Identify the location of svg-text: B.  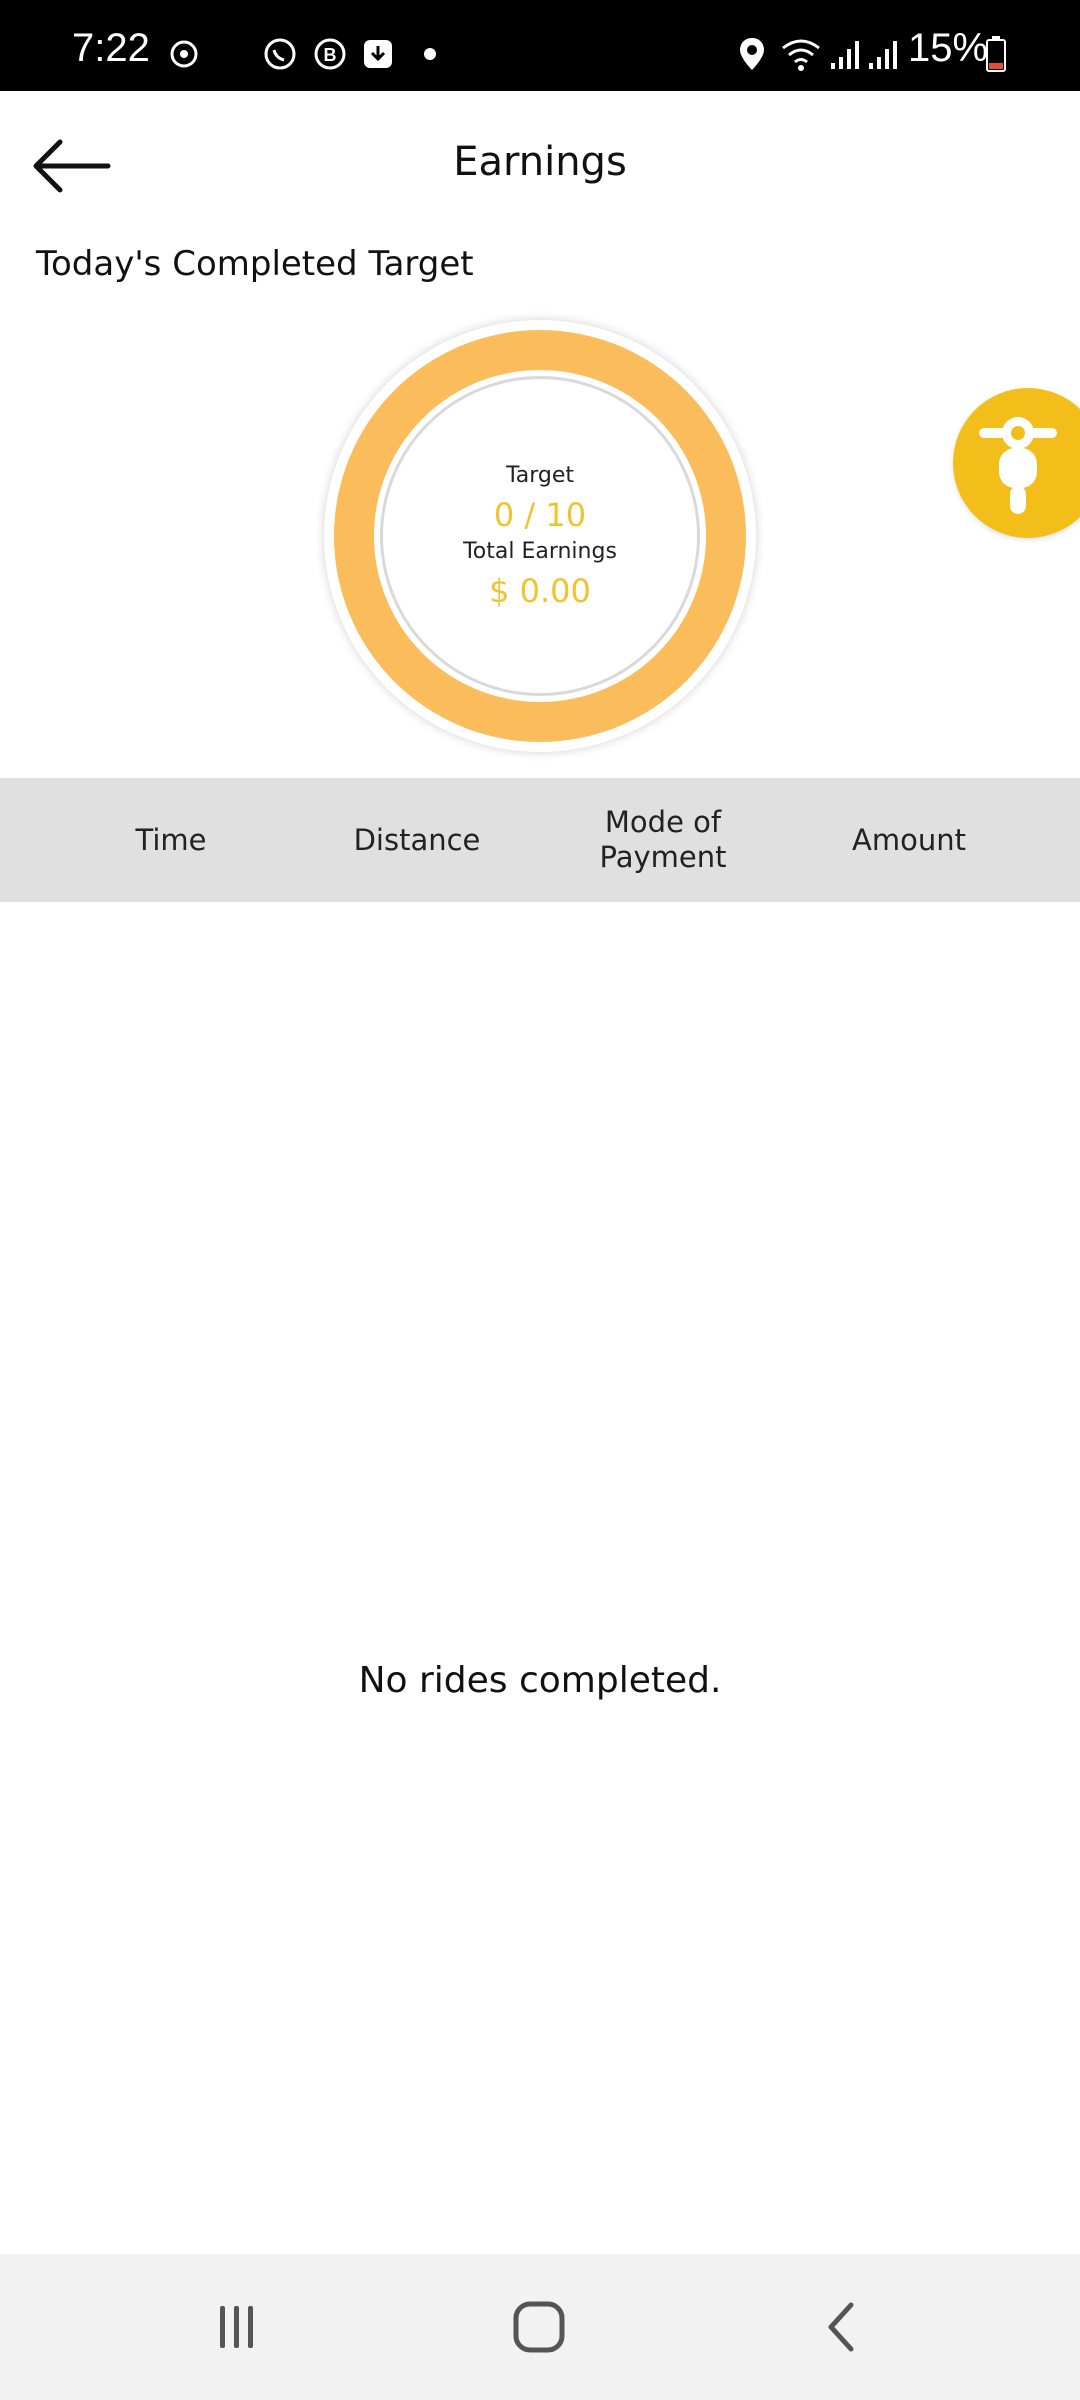
(330, 55).